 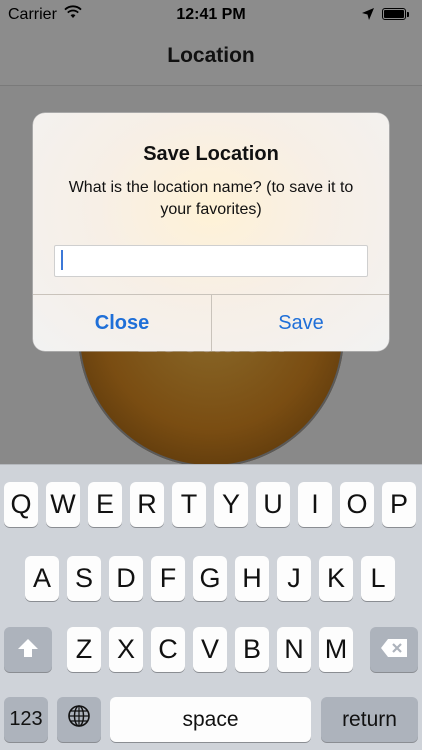 I want to click on navigation-bar: Location, so click(x=211, y=58).